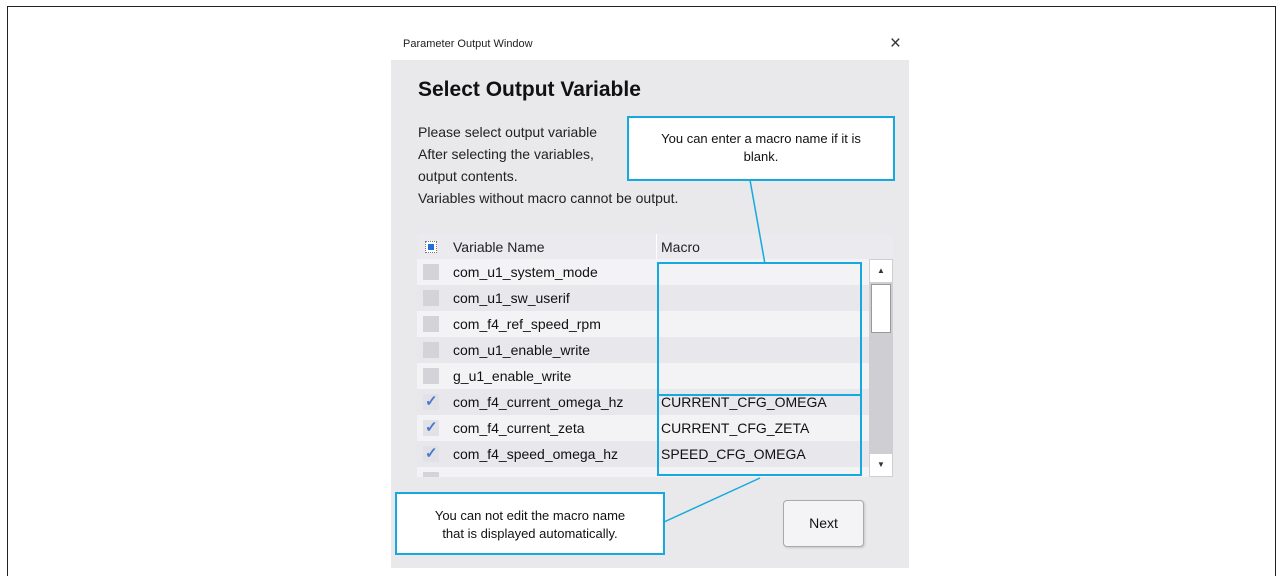  I want to click on blank-macro-highlight, so click(759, 329).